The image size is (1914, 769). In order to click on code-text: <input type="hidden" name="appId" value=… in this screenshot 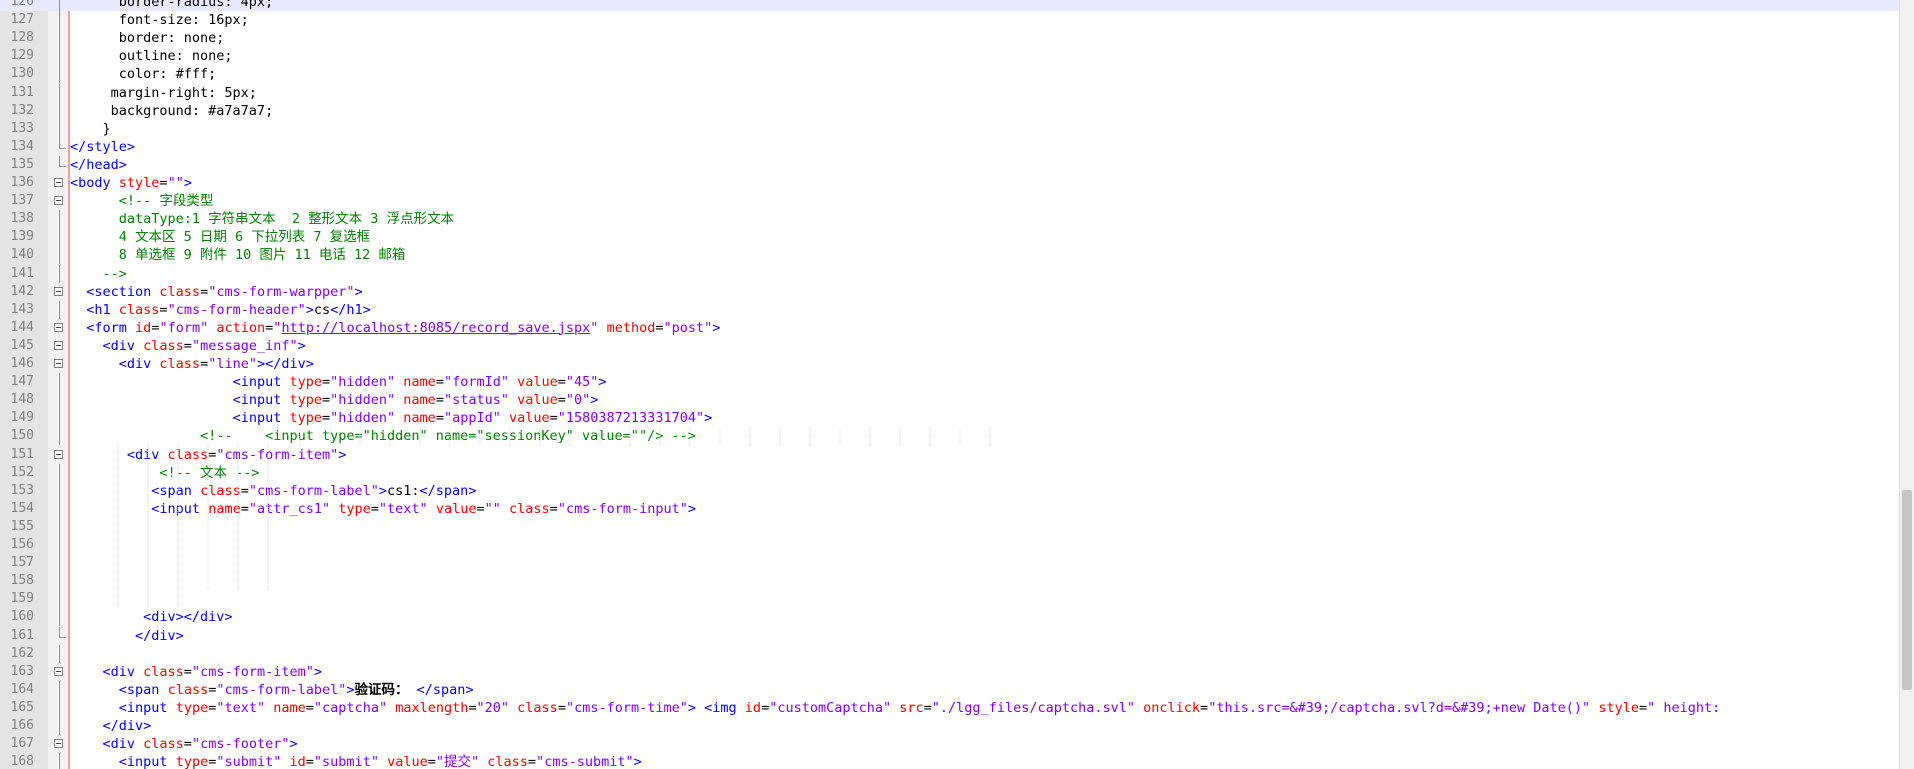, I will do `click(391, 418)`.